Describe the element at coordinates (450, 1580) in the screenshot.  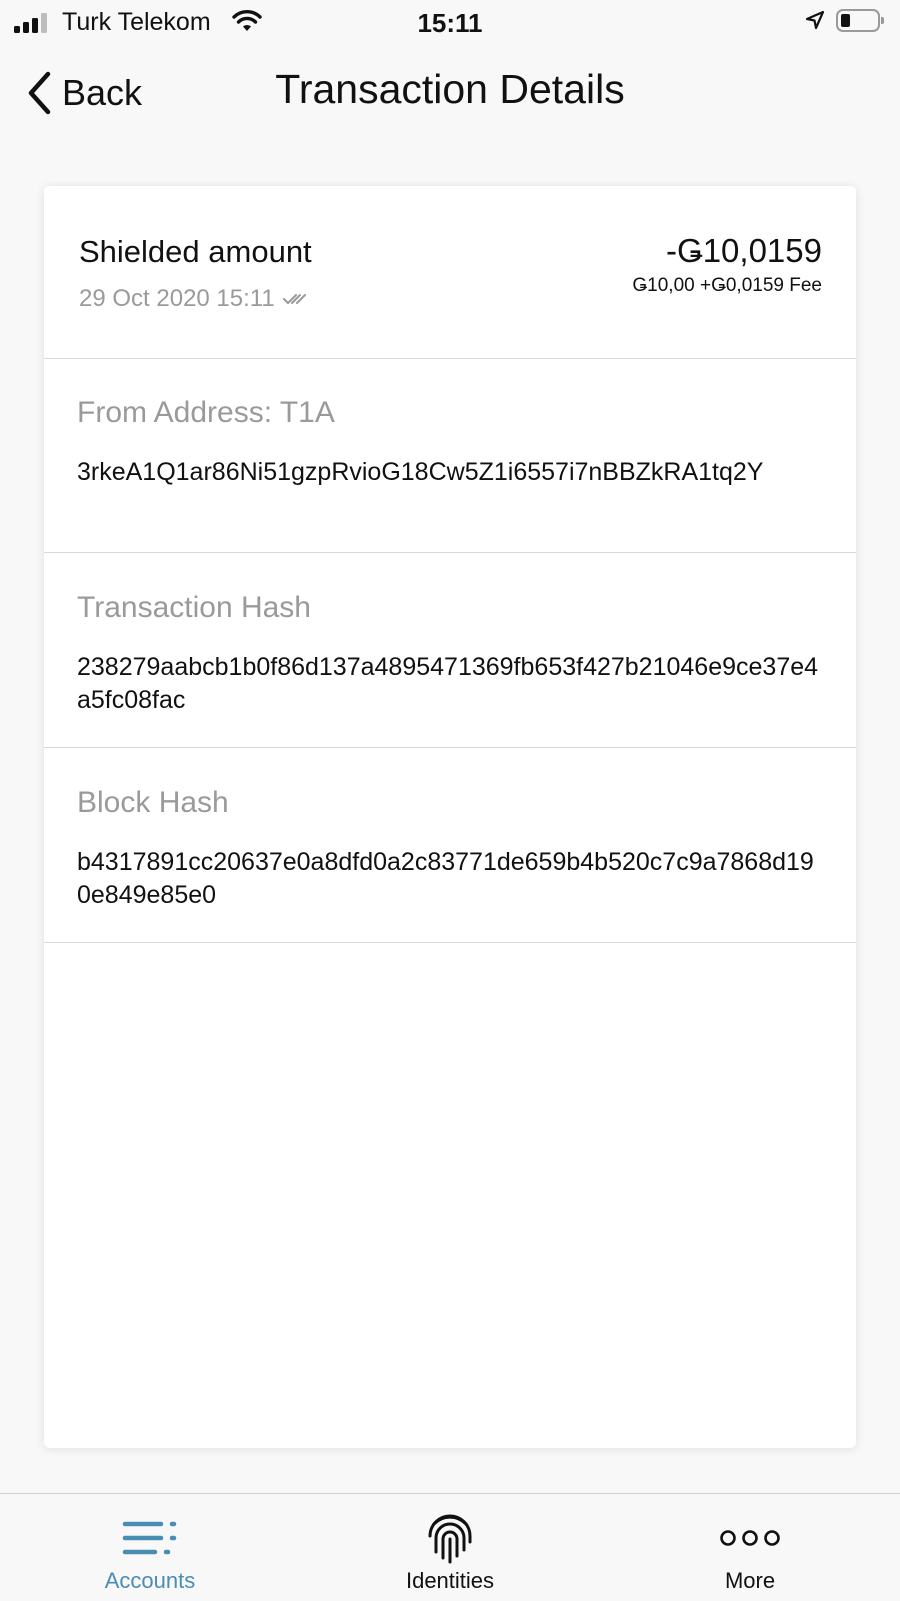
I see `tab-identities-label: Identities` at that location.